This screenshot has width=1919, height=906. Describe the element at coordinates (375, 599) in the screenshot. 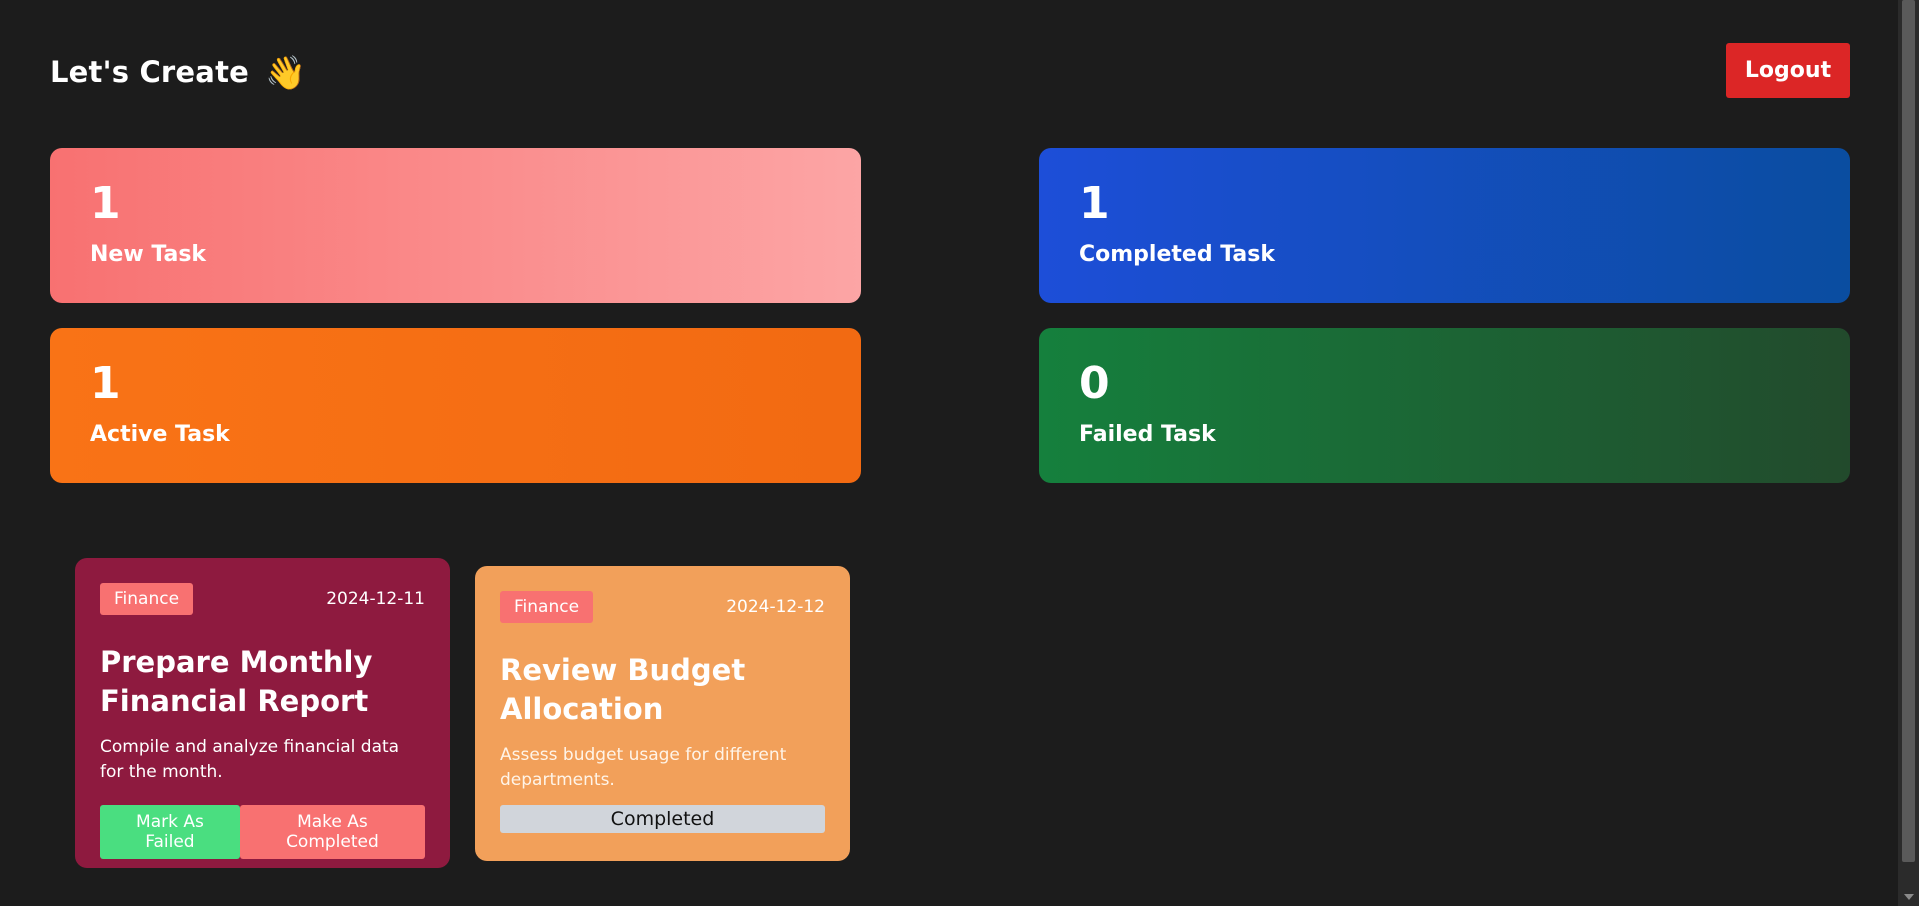

I see `task-date: 2024-12-11` at that location.